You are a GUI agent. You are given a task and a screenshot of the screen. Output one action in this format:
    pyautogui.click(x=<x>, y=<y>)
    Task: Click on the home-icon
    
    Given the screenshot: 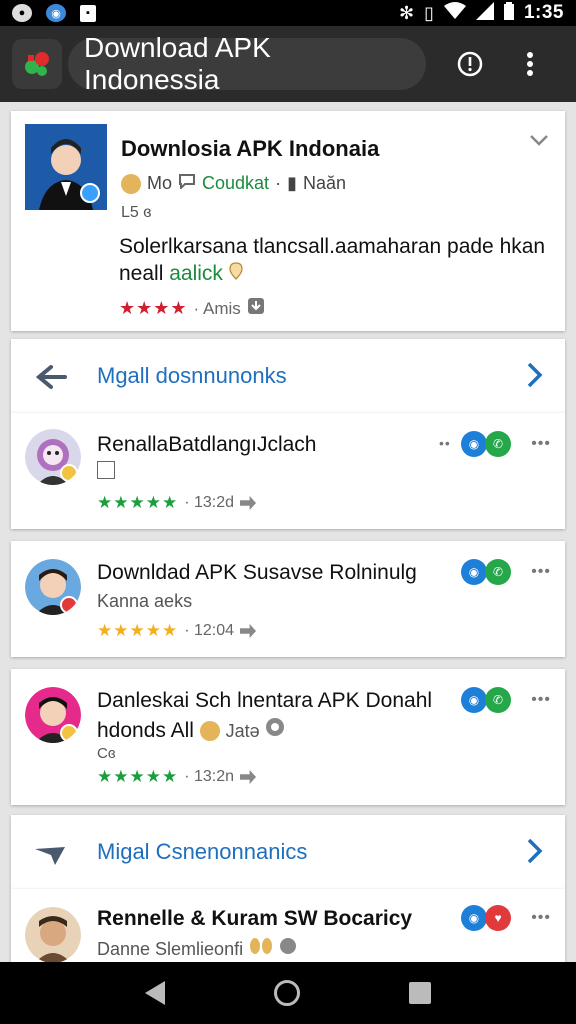 What is the action you would take?
    pyautogui.click(x=286, y=993)
    